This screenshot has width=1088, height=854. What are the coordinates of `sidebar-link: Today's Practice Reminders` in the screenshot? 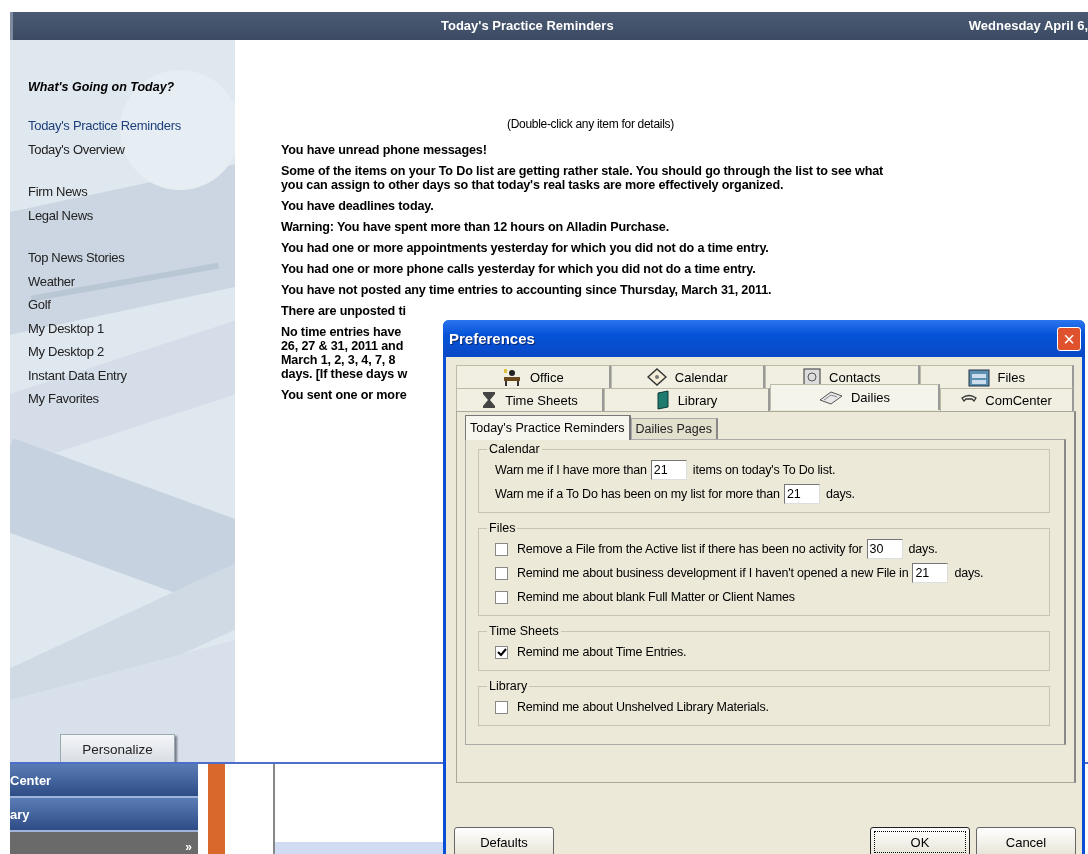 It's located at (131, 130).